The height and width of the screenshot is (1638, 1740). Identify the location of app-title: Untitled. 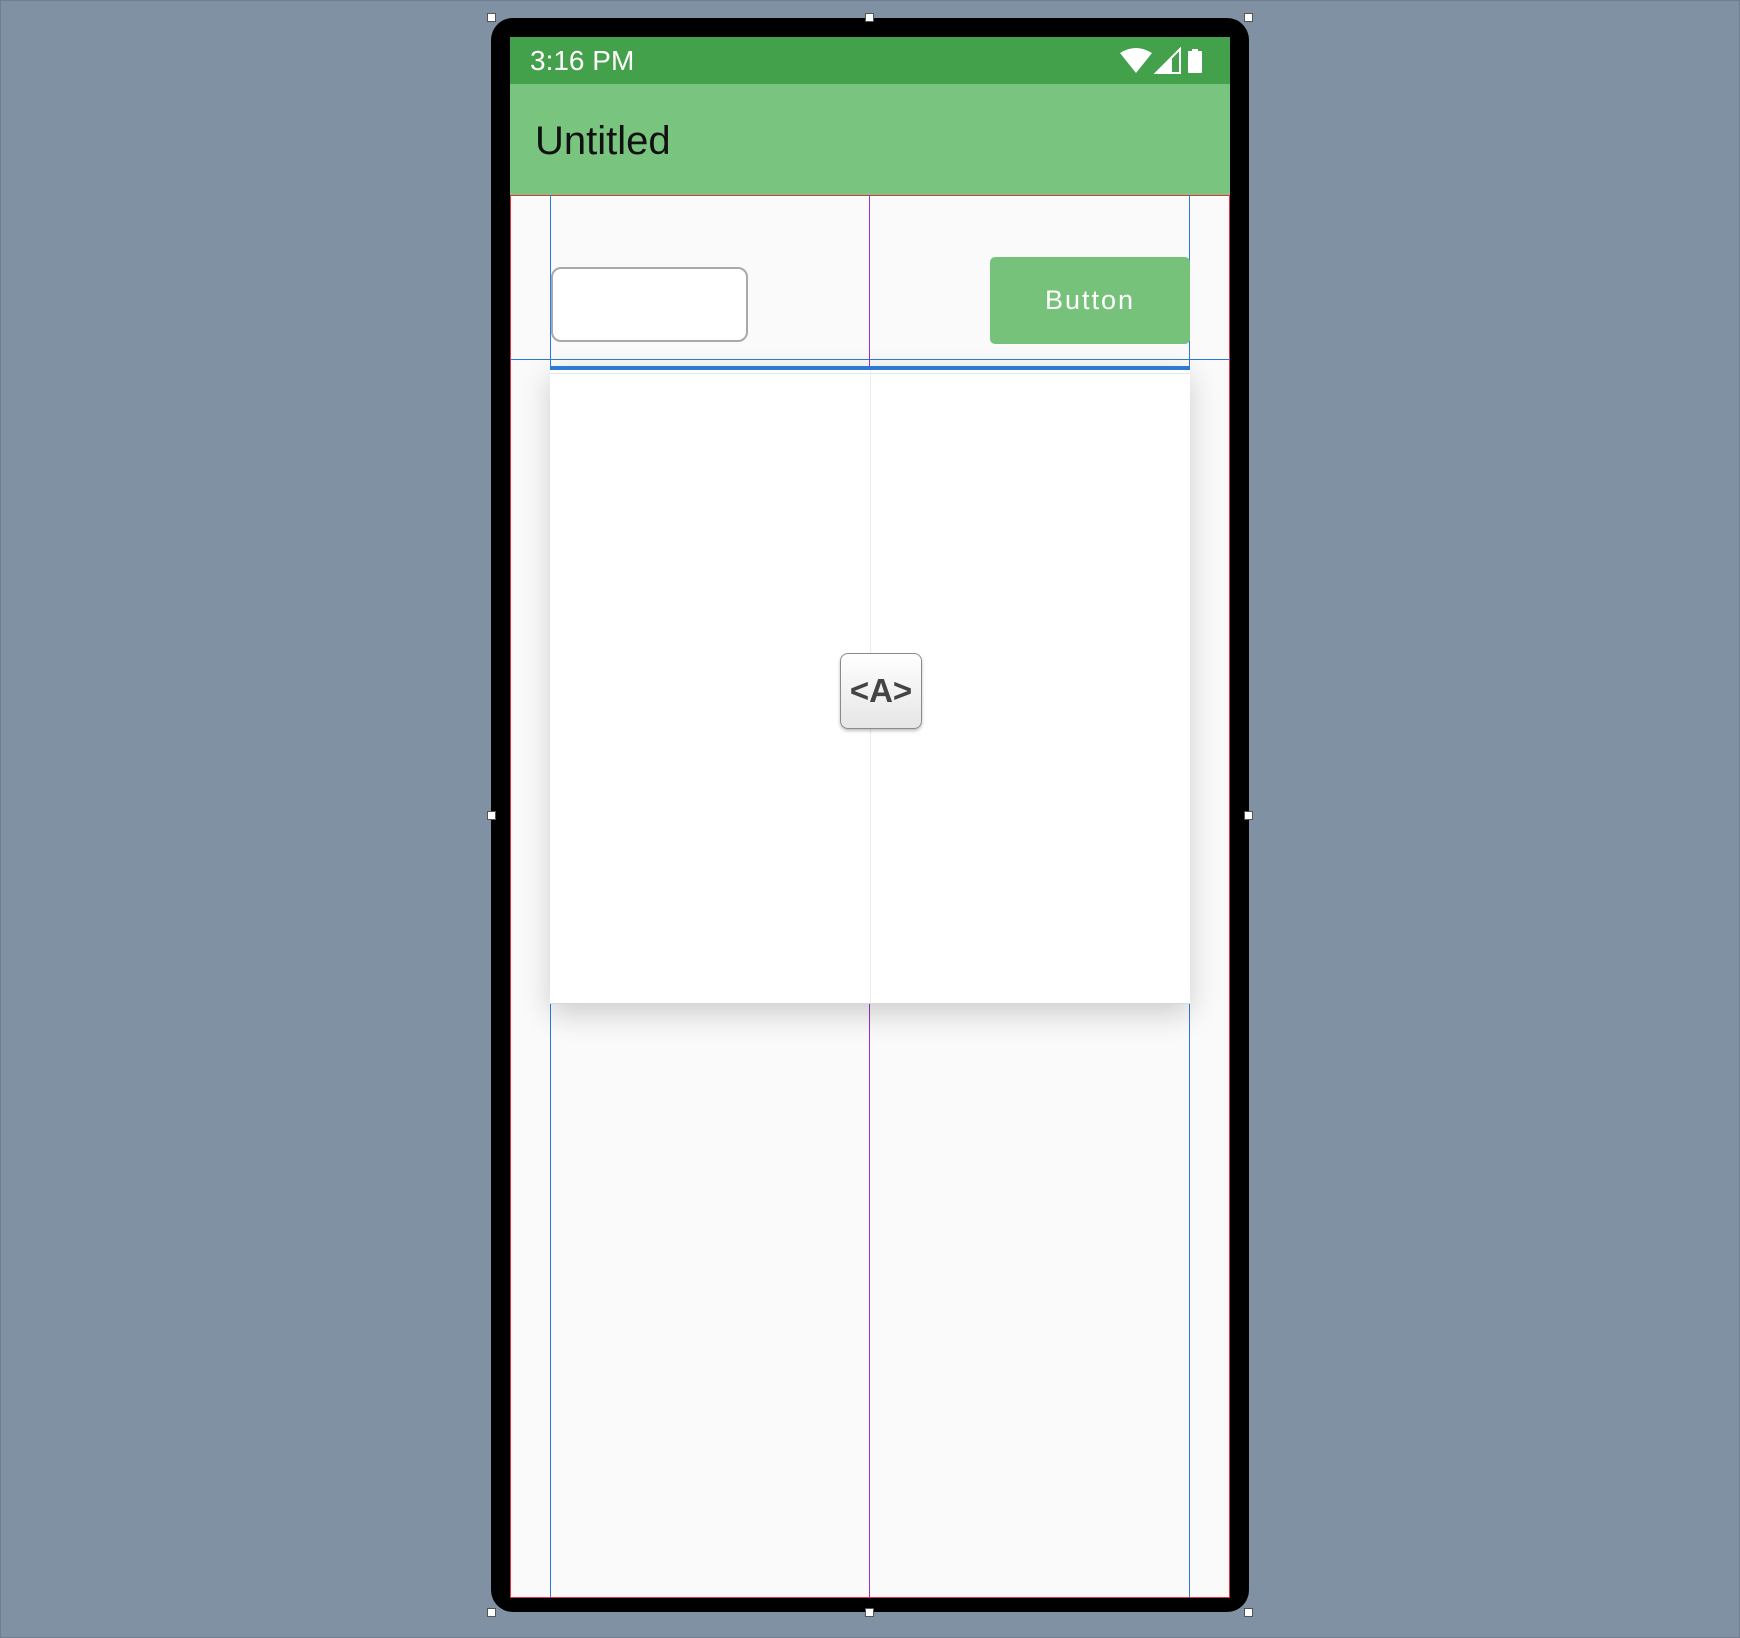
(603, 141).